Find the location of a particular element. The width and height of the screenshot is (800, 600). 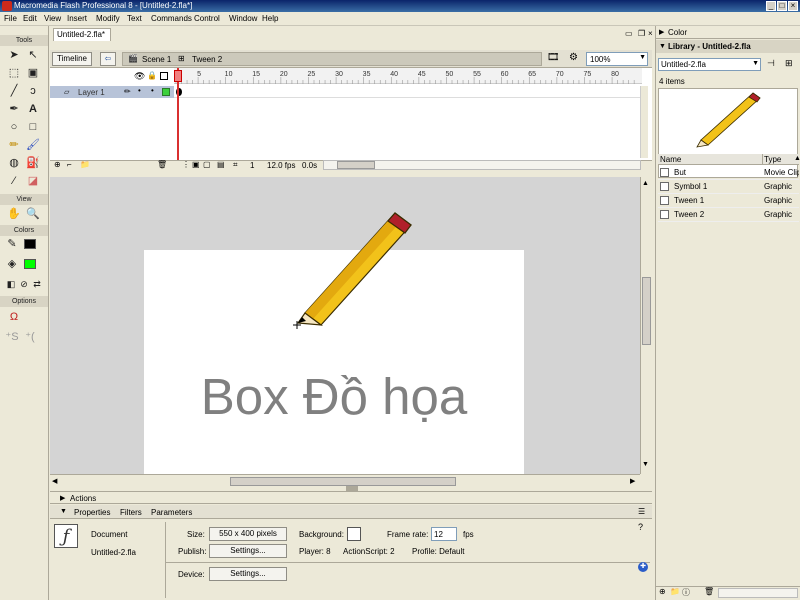

layer-row: ▱ Layer 1 ✏ • • is located at coordinates (350, 92).